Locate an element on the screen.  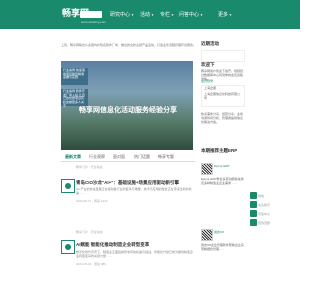
events-title: 近期活动 is located at coordinates (210, 43).